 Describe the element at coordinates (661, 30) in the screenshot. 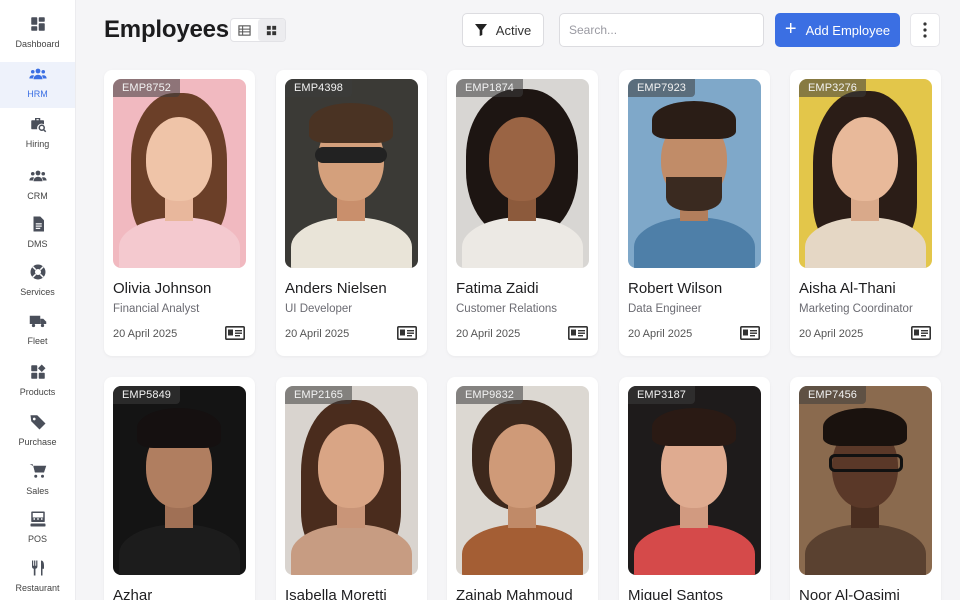

I see `search-input` at that location.